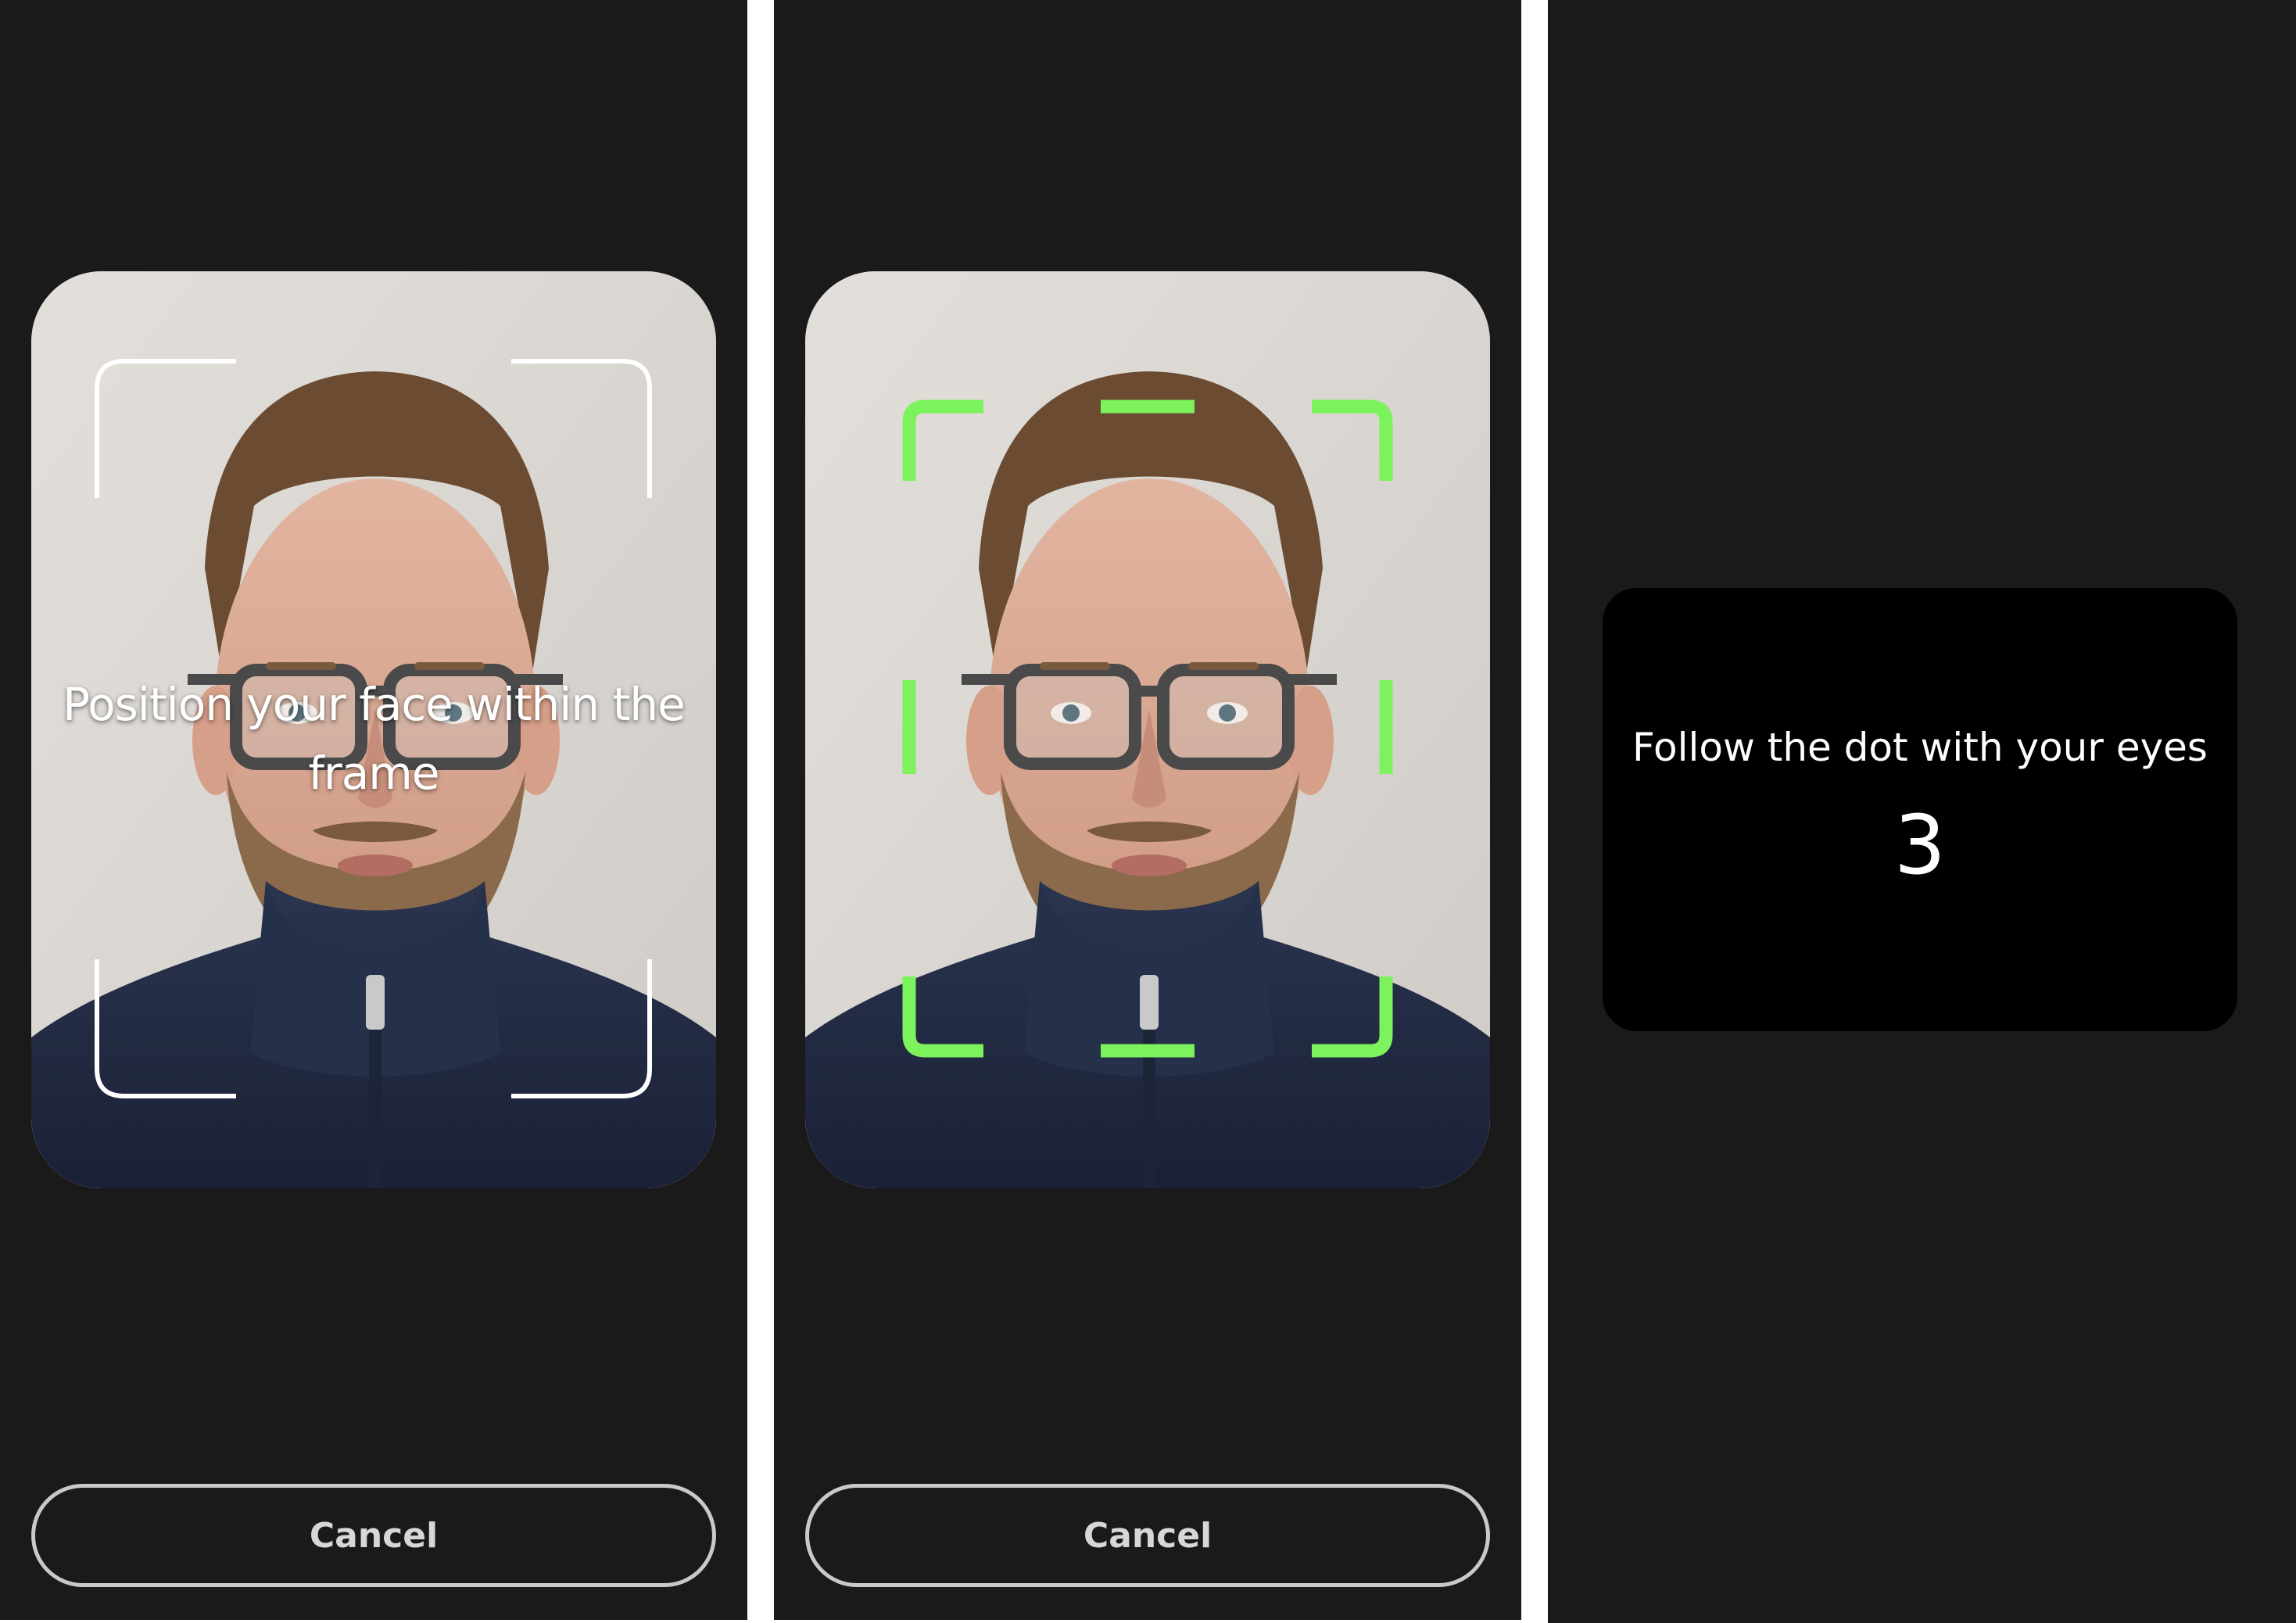  What do you see at coordinates (1920, 845) in the screenshot?
I see `countdown-number: 3` at bounding box center [1920, 845].